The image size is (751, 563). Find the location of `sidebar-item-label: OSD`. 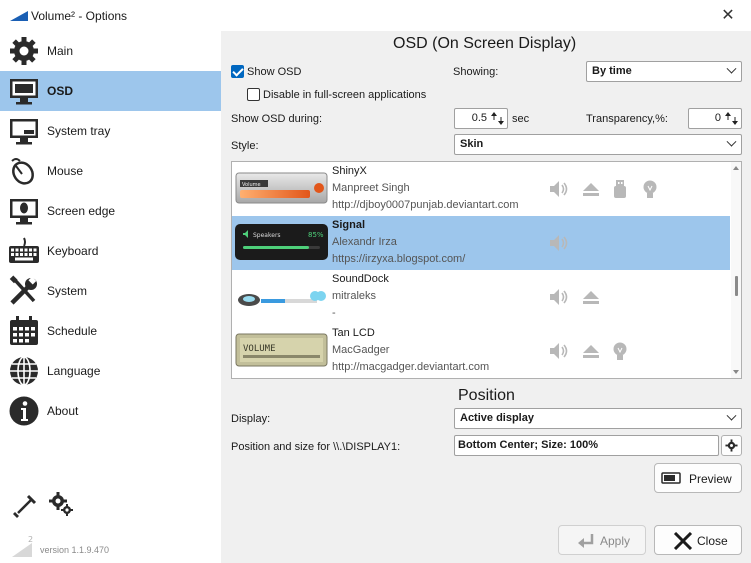

sidebar-item-label: OSD is located at coordinates (60, 91).